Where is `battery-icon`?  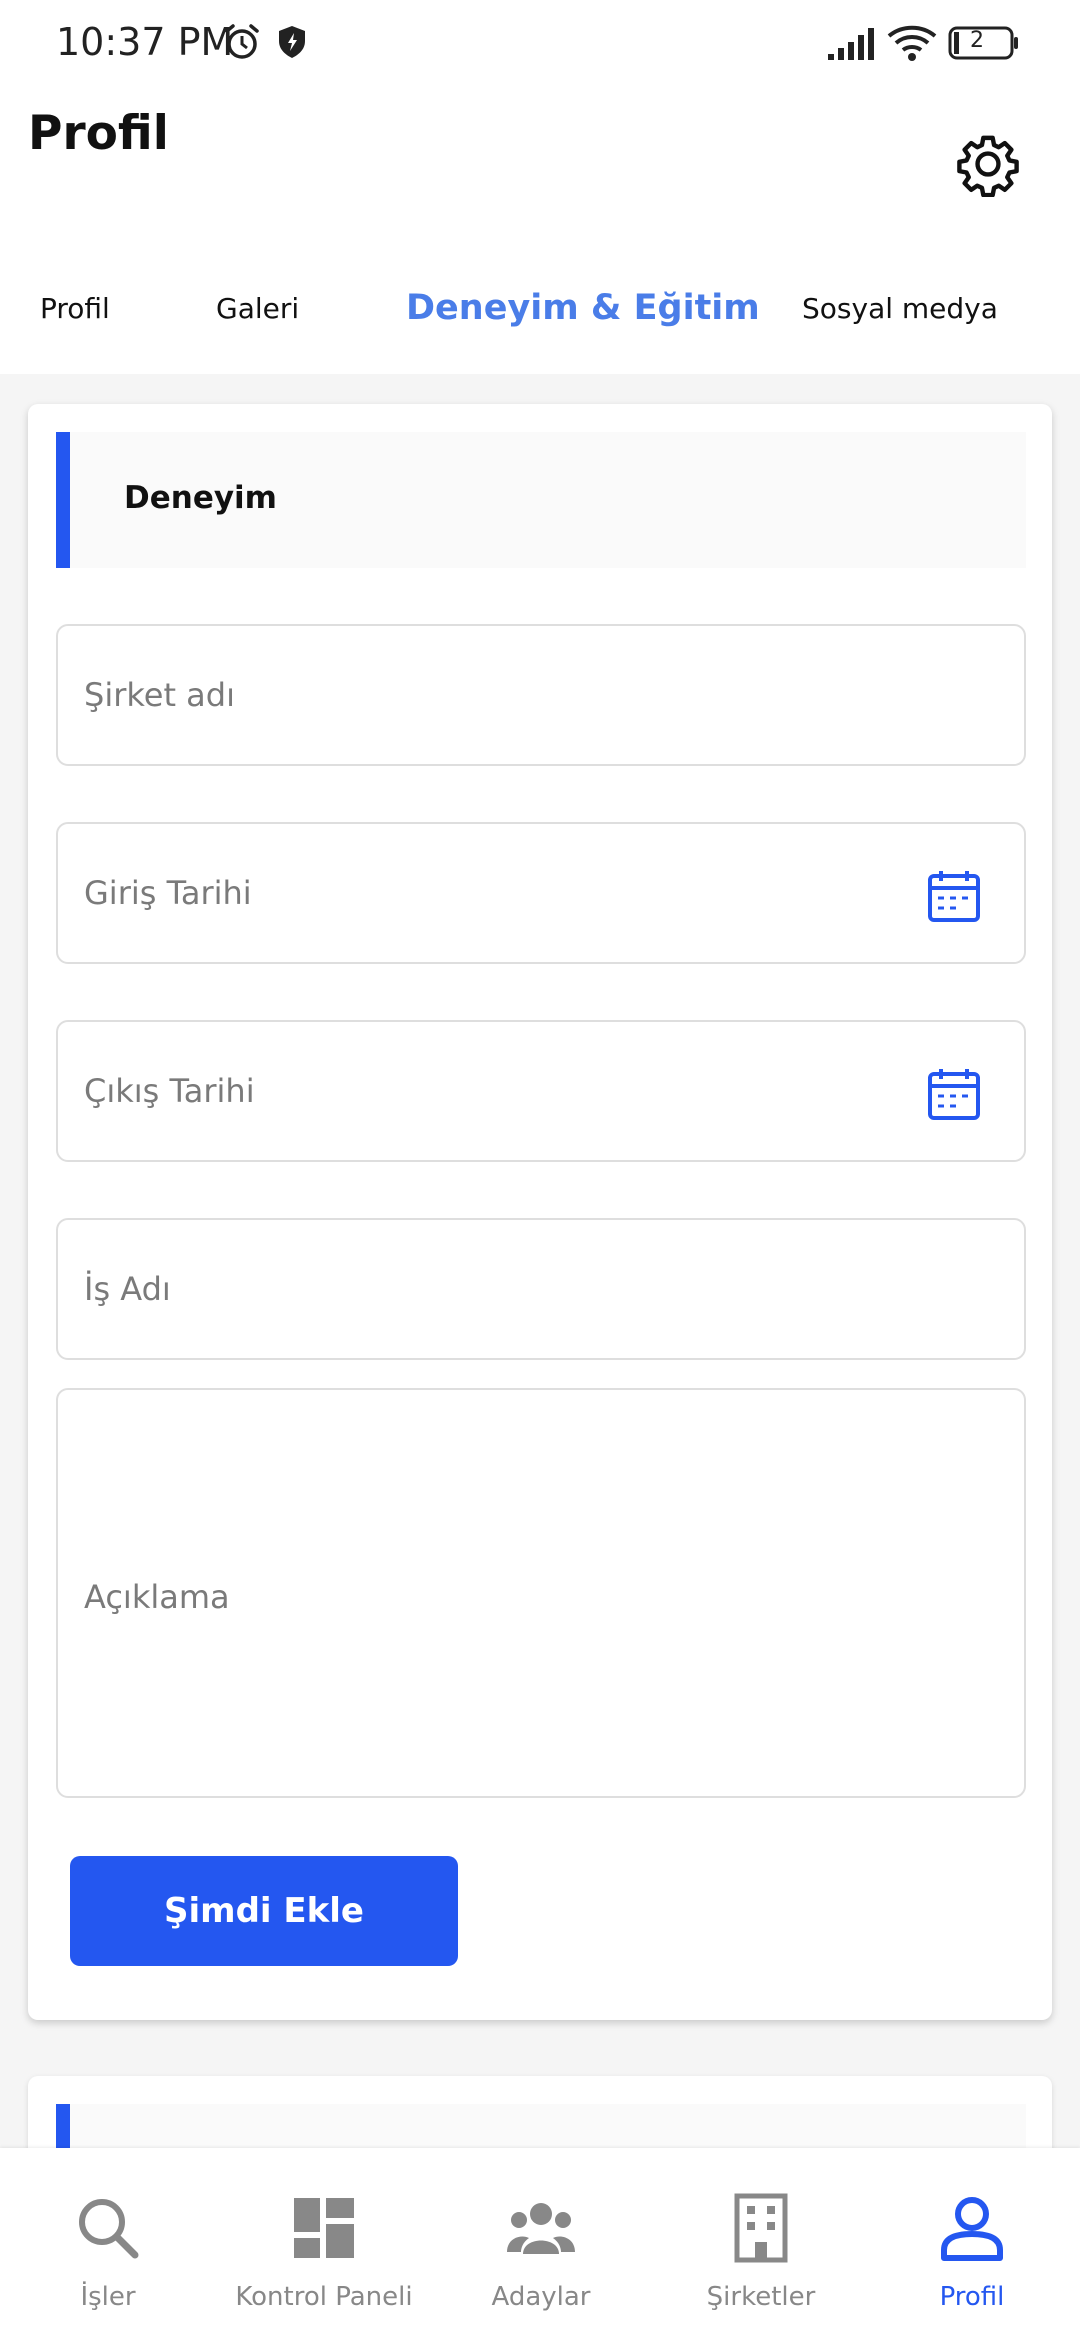
battery-icon is located at coordinates (983, 43).